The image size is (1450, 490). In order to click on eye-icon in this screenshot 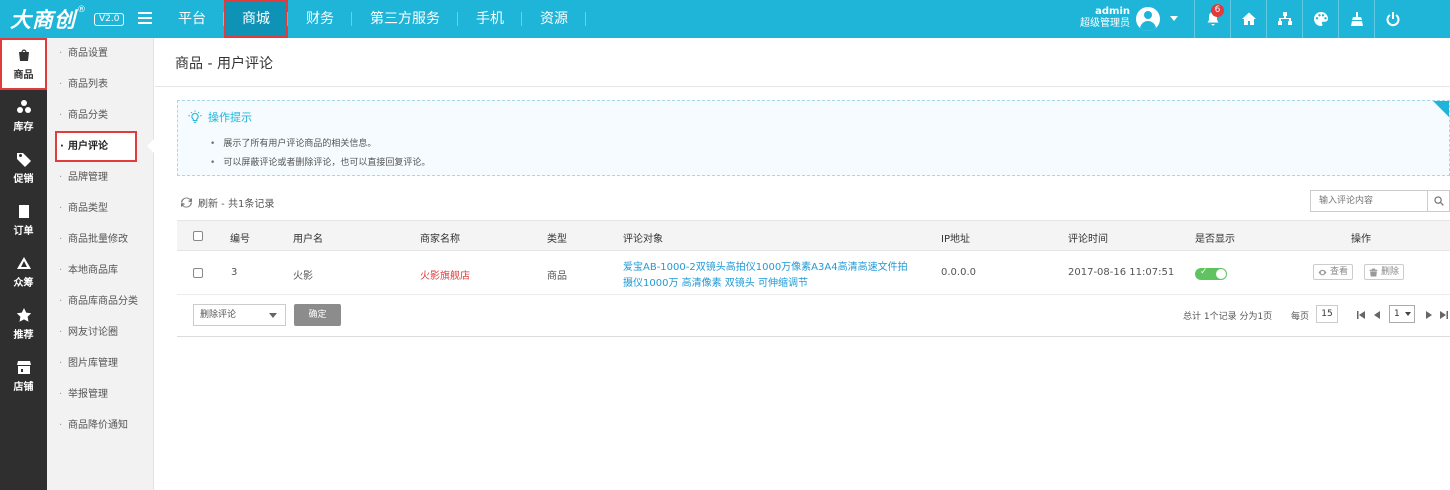, I will do `click(1322, 272)`.